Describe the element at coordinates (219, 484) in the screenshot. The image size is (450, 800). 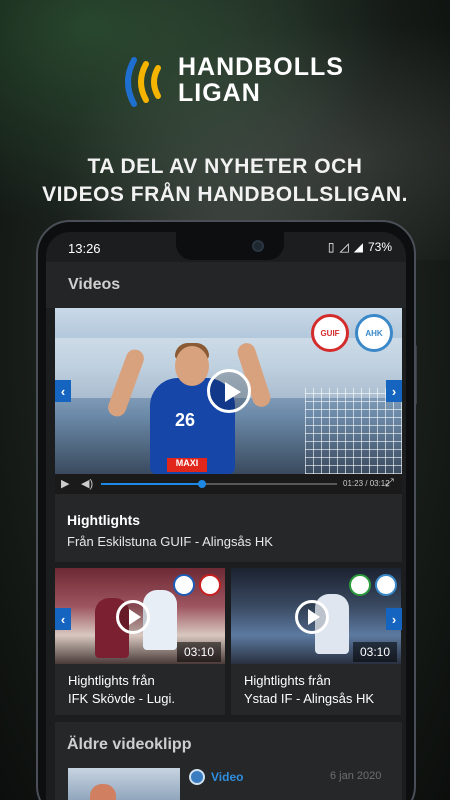
I see `video-progress-bar` at that location.